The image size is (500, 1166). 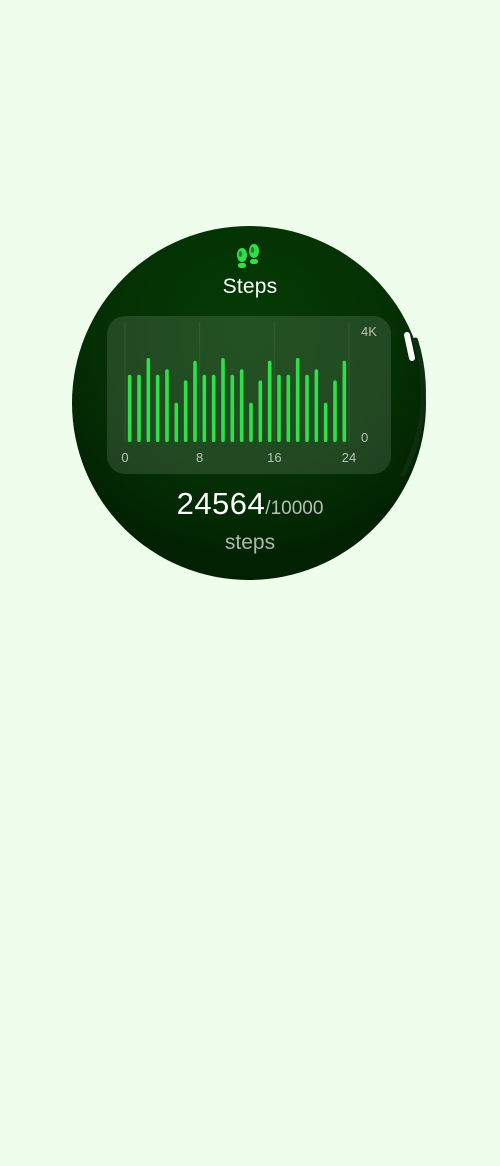 What do you see at coordinates (250, 286) in the screenshot?
I see `page-title: Steps` at bounding box center [250, 286].